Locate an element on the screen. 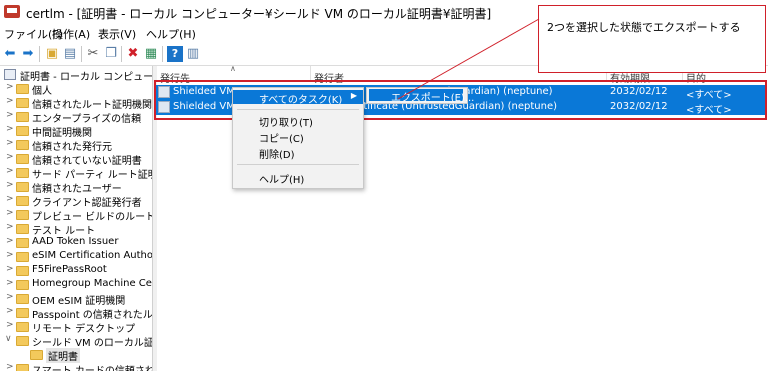  delete-icon: ✖ is located at coordinates (133, 54).